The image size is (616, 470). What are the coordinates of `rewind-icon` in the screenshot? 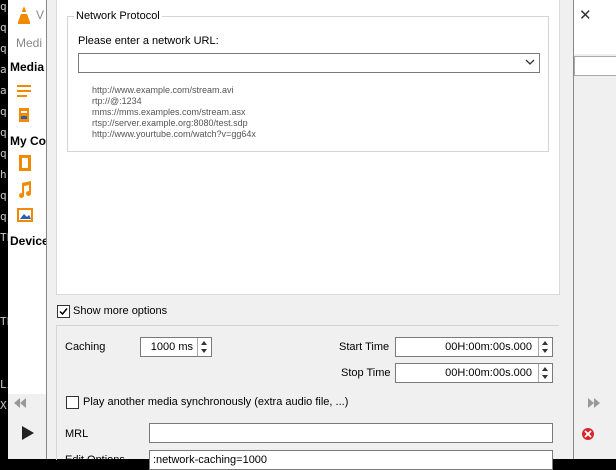 It's located at (20, 403).